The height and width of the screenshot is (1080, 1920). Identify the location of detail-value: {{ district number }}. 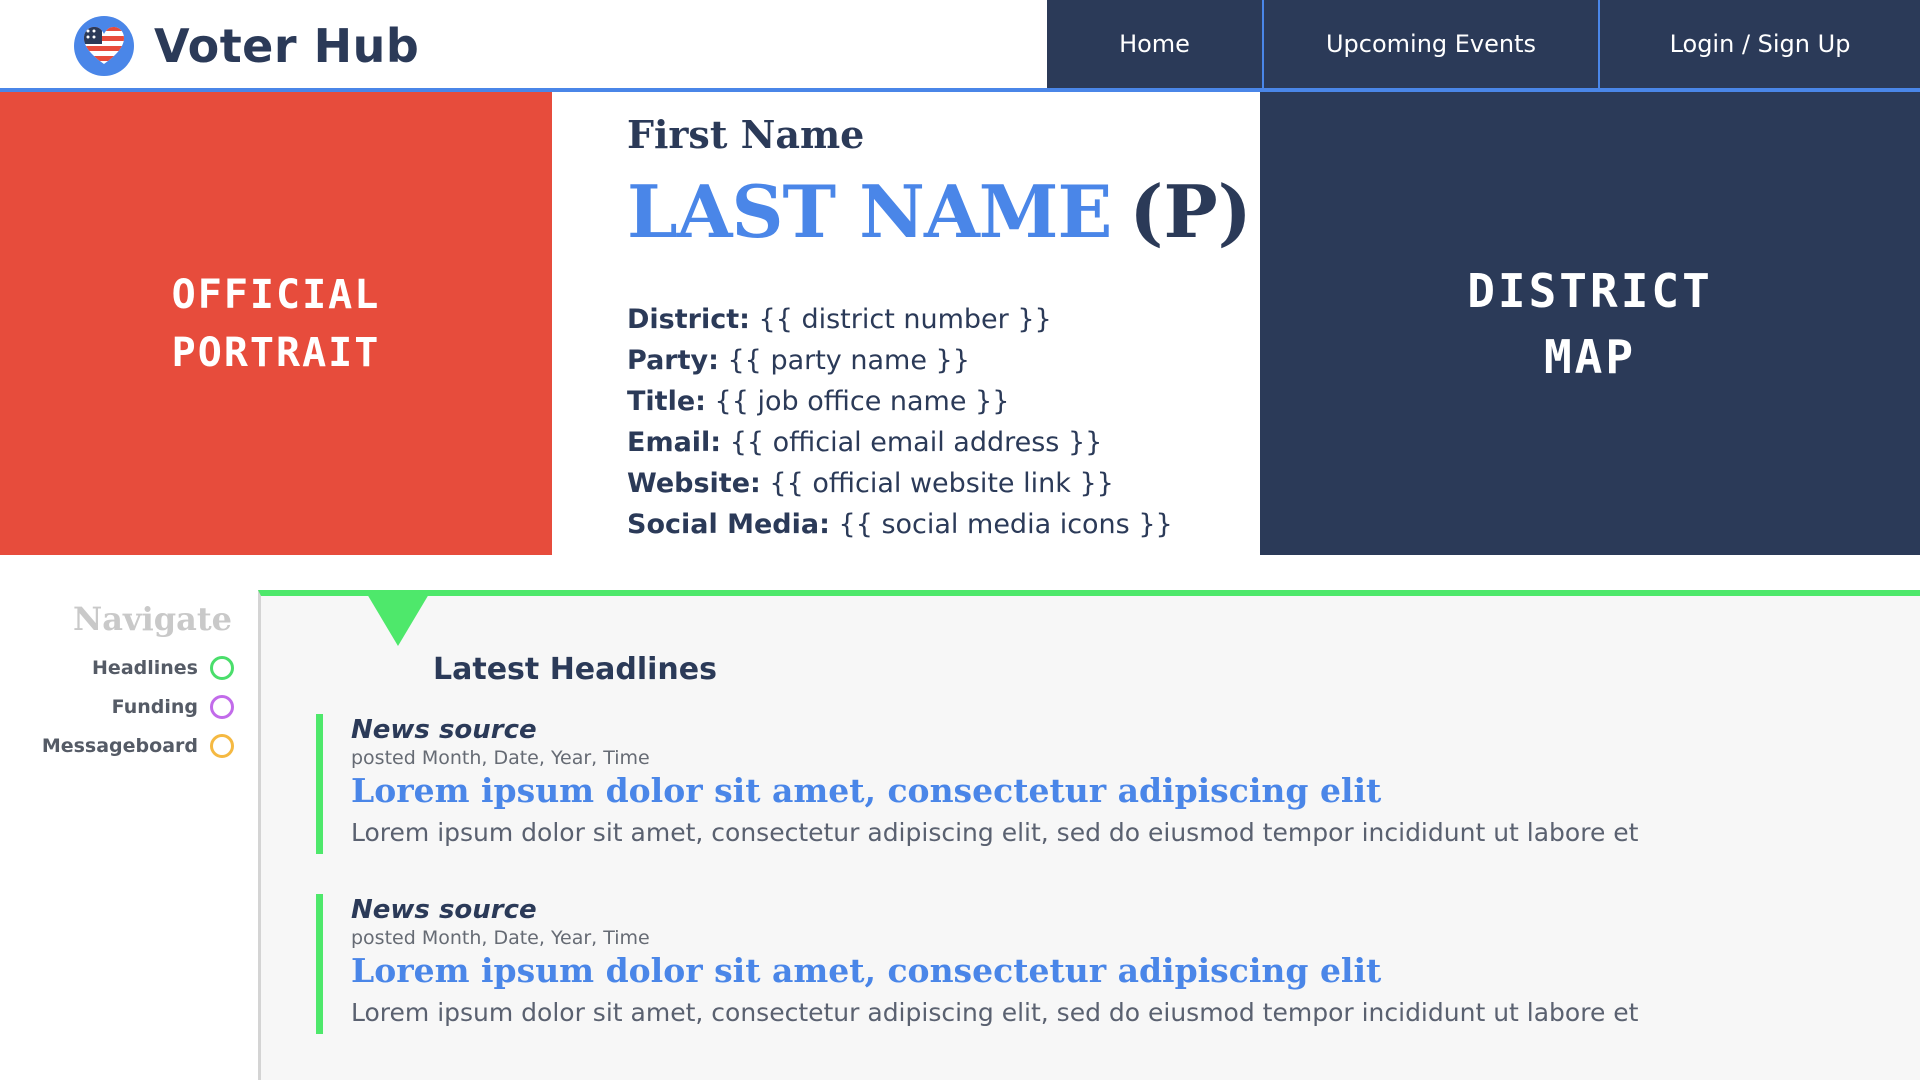
(905, 319).